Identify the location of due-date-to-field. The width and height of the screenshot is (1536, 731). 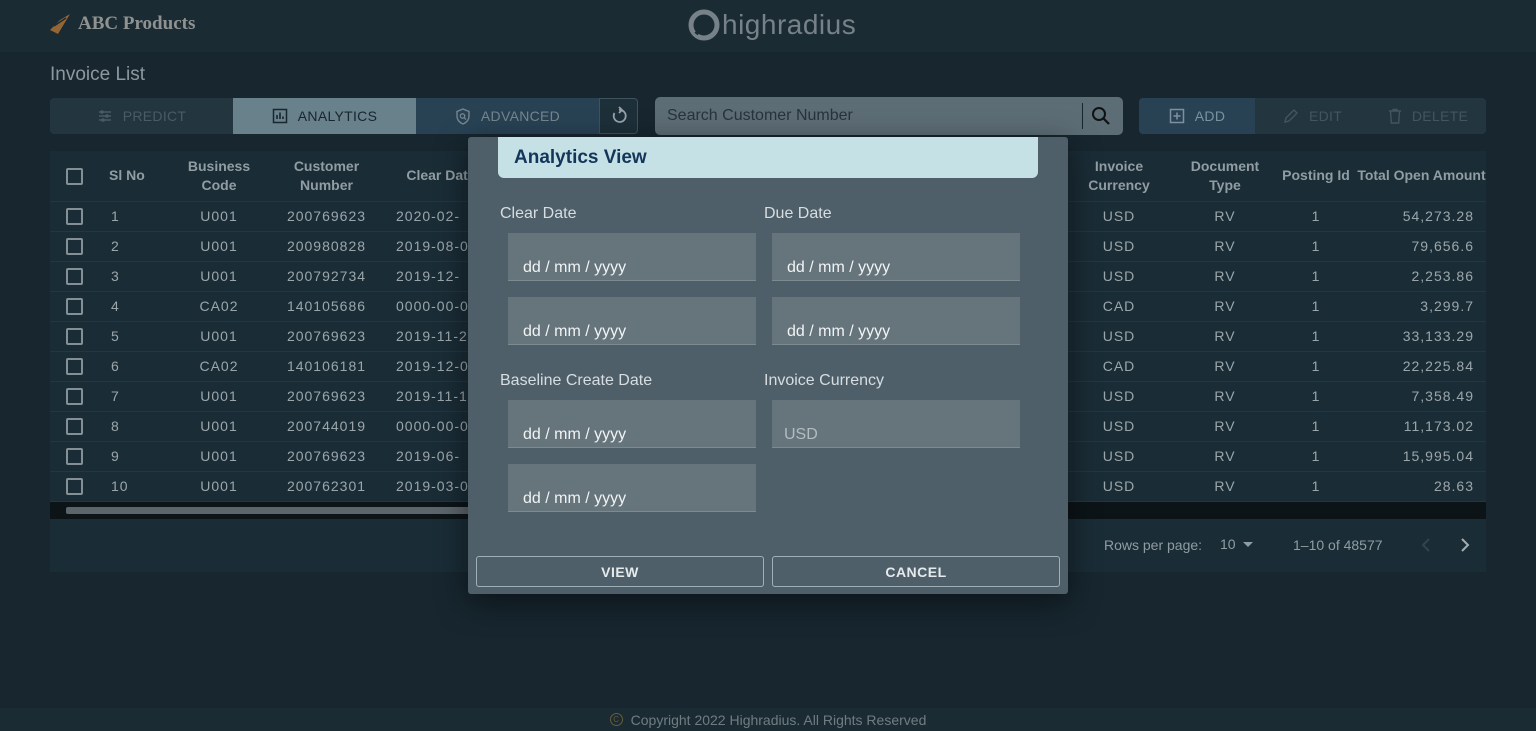
(896, 321).